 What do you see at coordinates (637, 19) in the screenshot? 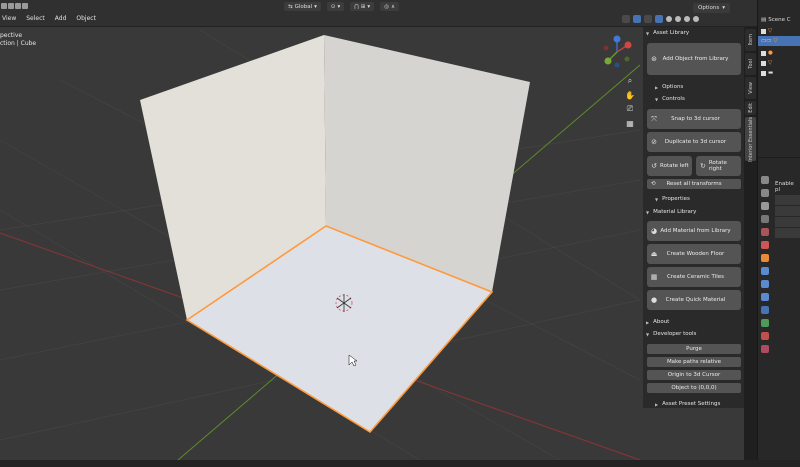
I see `gizmo-toggle-icon` at bounding box center [637, 19].